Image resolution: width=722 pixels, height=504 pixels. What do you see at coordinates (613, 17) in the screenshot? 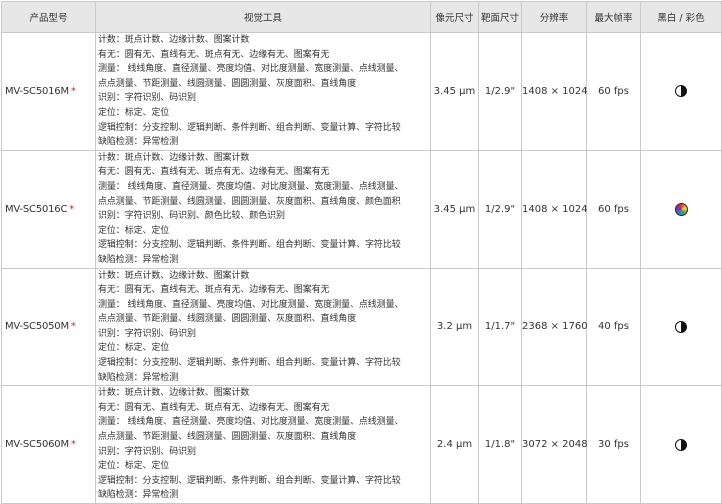
I see `header-max-fps: 最大帧率` at bounding box center [613, 17].